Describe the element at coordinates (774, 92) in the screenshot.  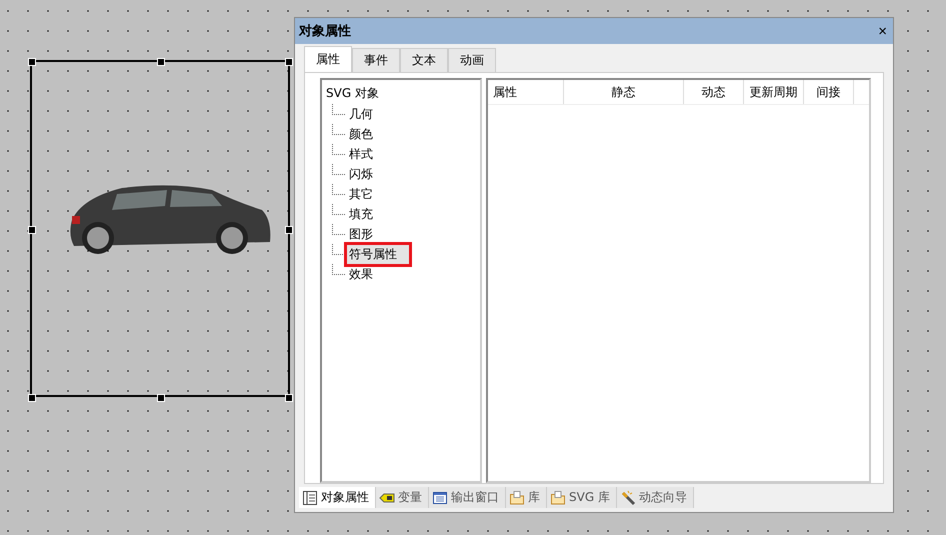
I see `column-header: 更新周期` at that location.